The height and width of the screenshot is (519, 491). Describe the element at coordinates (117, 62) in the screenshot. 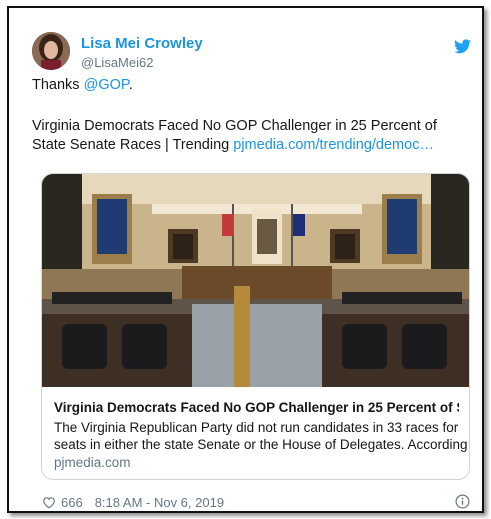

I see `author-handle: @LisaMei62` at that location.